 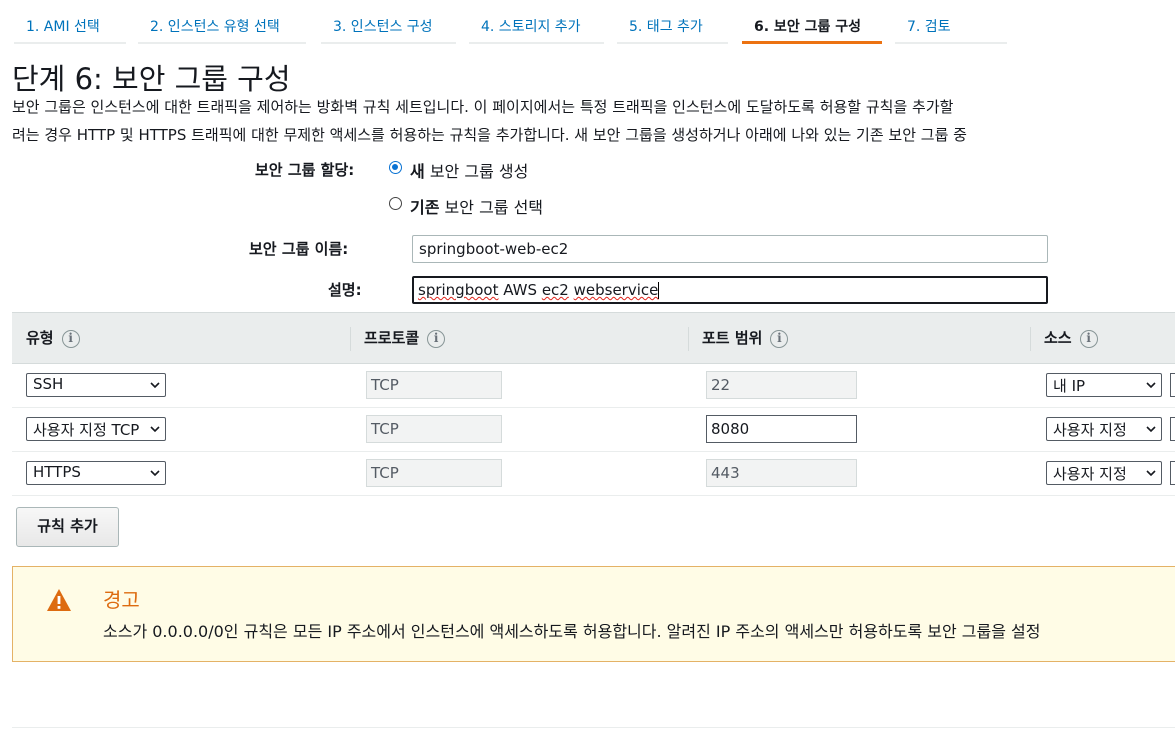 What do you see at coordinates (730, 249) in the screenshot?
I see `security-group-name-input: springboot-web-ec2` at bounding box center [730, 249].